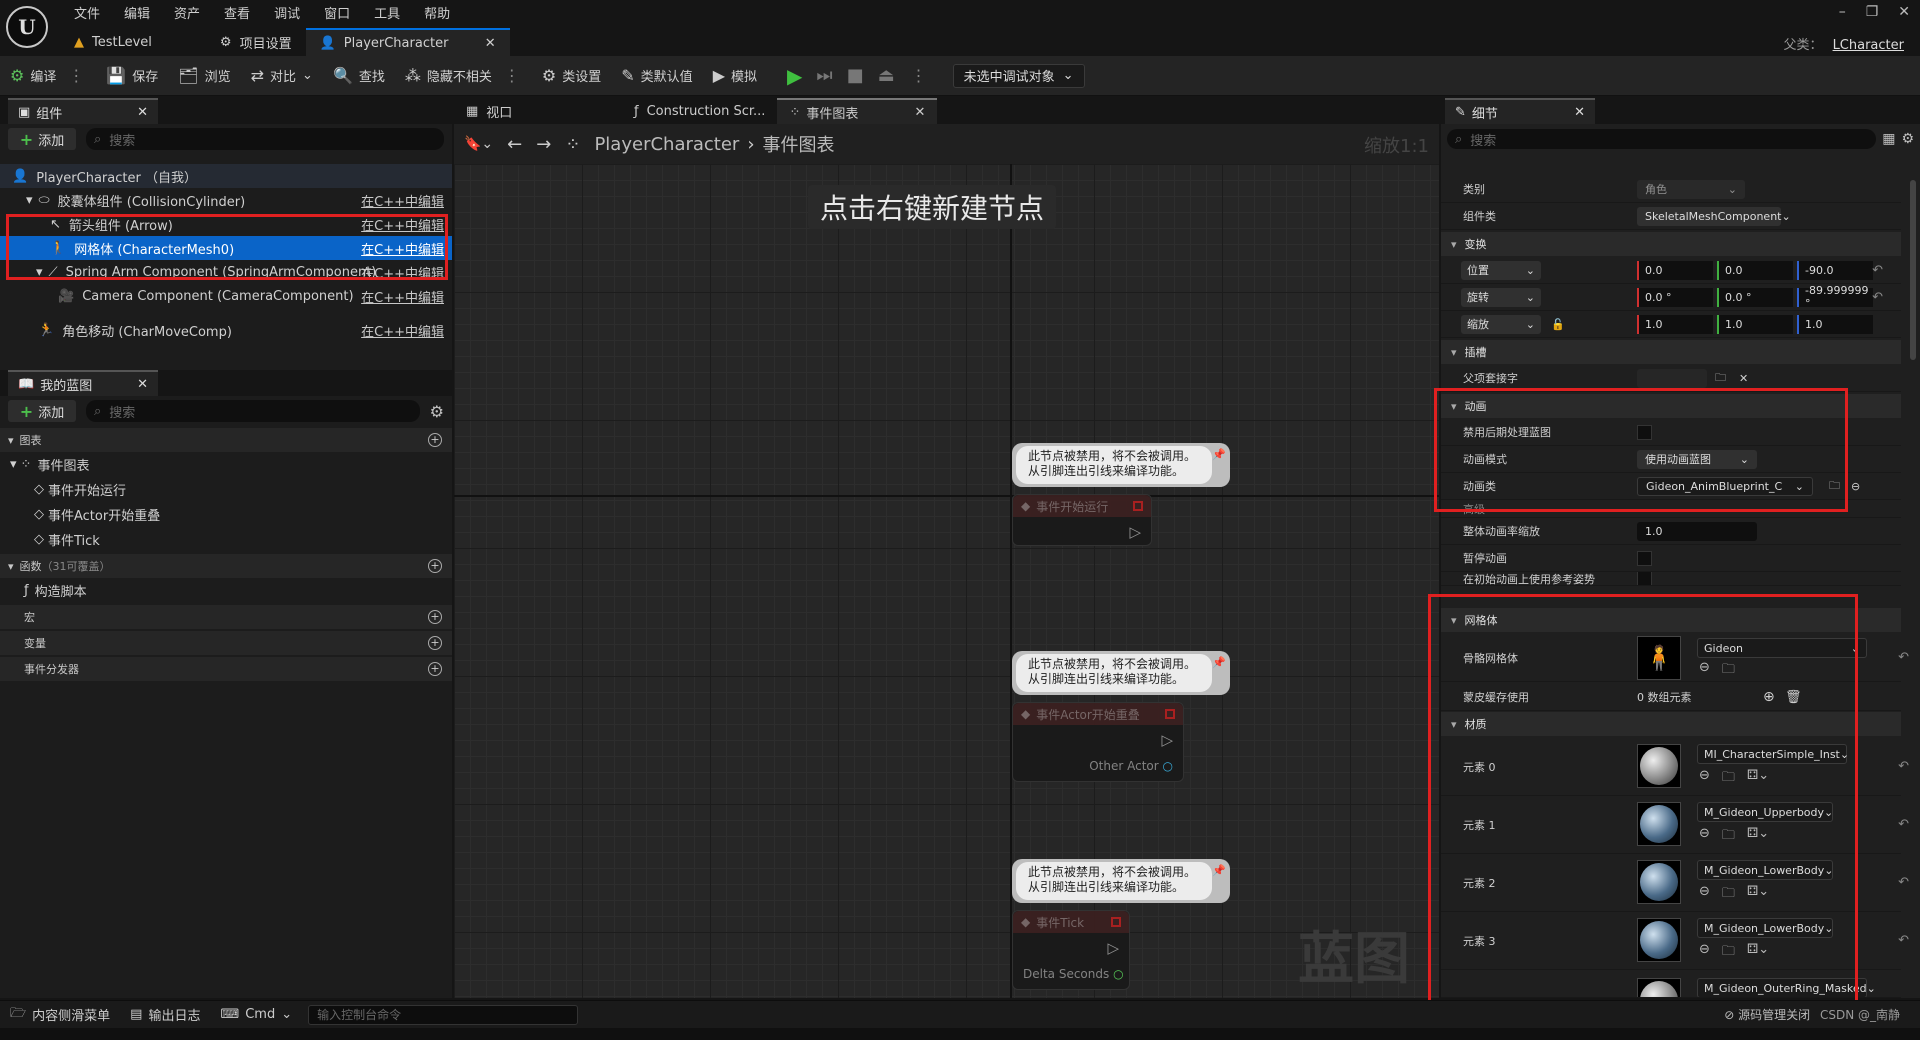  I want to click on tab-viewport: ▦ 视口, so click(534, 111).